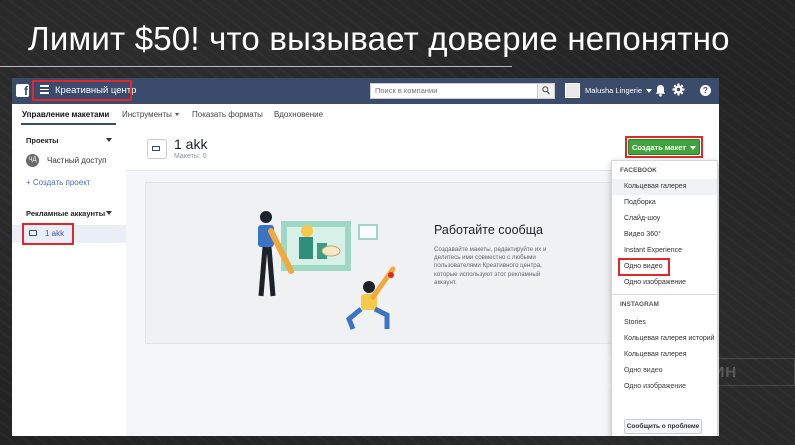 The image size is (795, 445). What do you see at coordinates (655, 186) in the screenshot?
I see `menu-item-carousel: Кольцевая галерея` at bounding box center [655, 186].